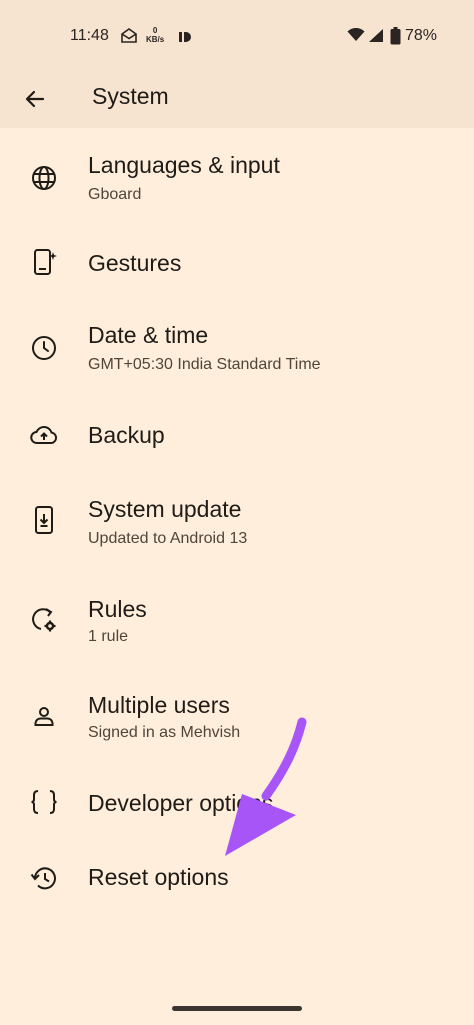  What do you see at coordinates (130, 96) in the screenshot?
I see `page-title: System` at bounding box center [130, 96].